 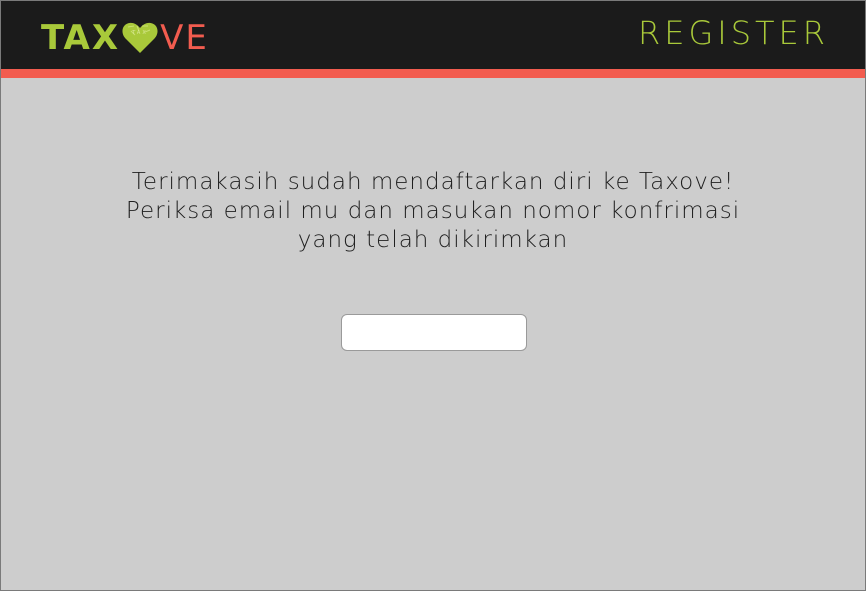 I want to click on logo-tax-text: TAX, so click(x=81, y=38).